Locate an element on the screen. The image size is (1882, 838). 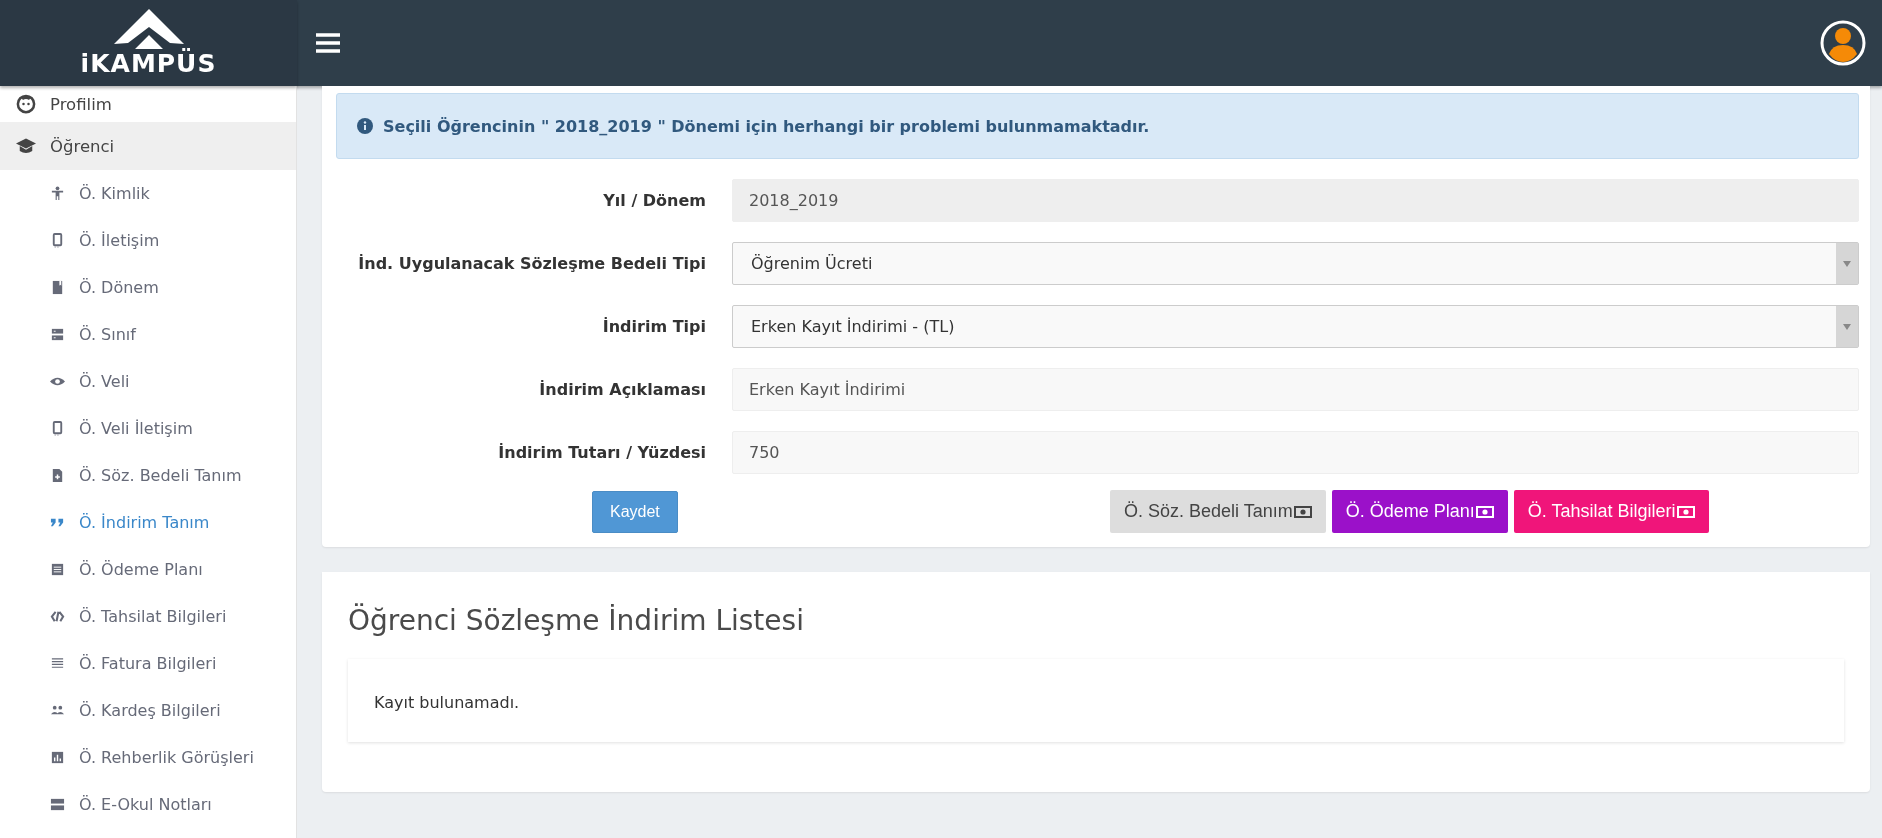
list-title: Öğrenci Sözleşme İndirim Listesi is located at coordinates (576, 620).